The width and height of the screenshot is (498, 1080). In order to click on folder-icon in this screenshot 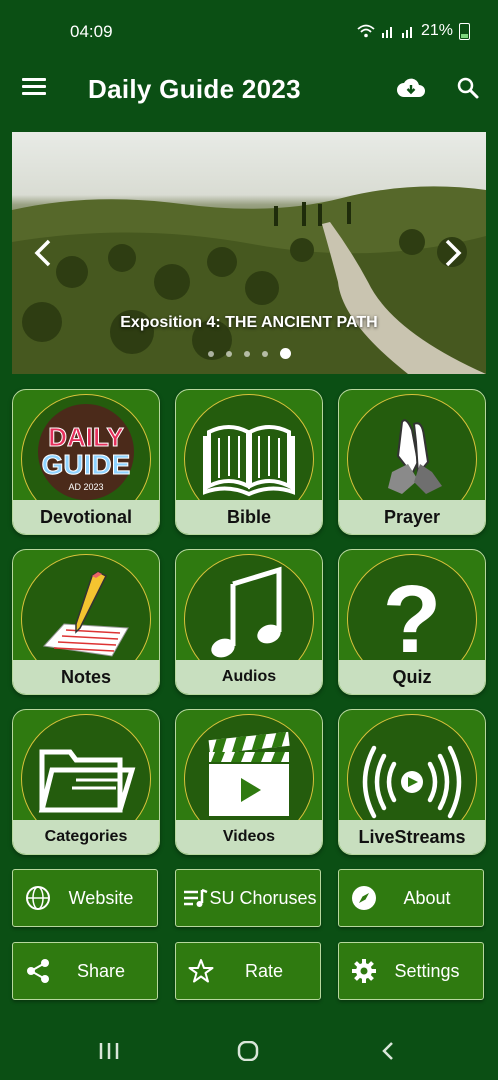, I will do `click(87, 781)`.